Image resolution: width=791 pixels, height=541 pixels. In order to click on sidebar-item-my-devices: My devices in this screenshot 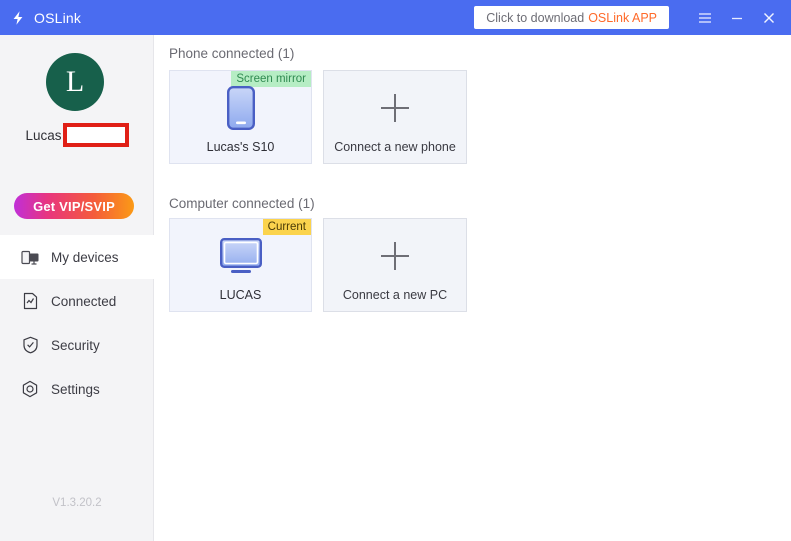, I will do `click(77, 257)`.